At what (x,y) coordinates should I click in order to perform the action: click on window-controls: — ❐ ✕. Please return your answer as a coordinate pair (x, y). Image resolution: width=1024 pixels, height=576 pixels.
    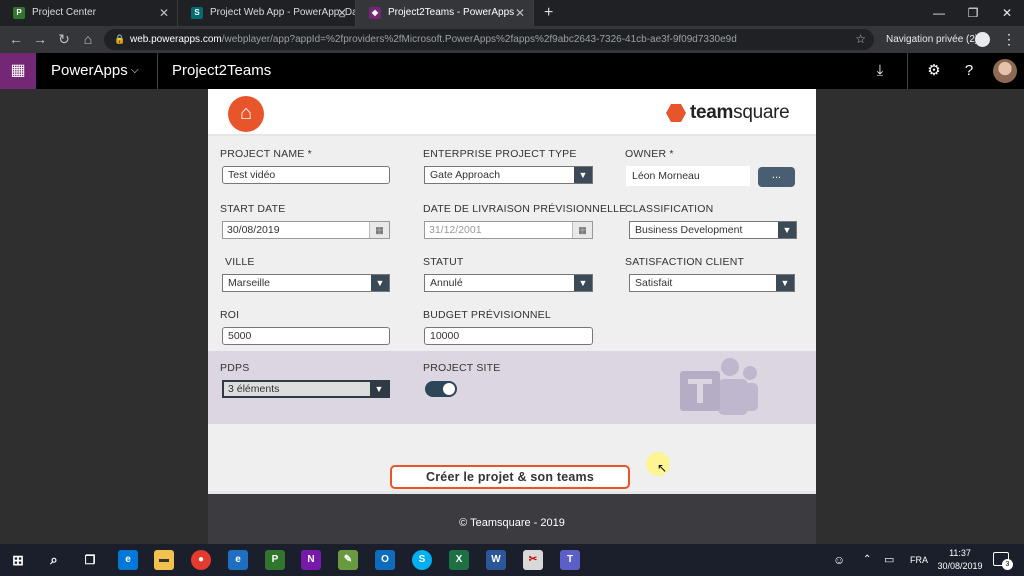
    Looking at the image, I should click on (973, 13).